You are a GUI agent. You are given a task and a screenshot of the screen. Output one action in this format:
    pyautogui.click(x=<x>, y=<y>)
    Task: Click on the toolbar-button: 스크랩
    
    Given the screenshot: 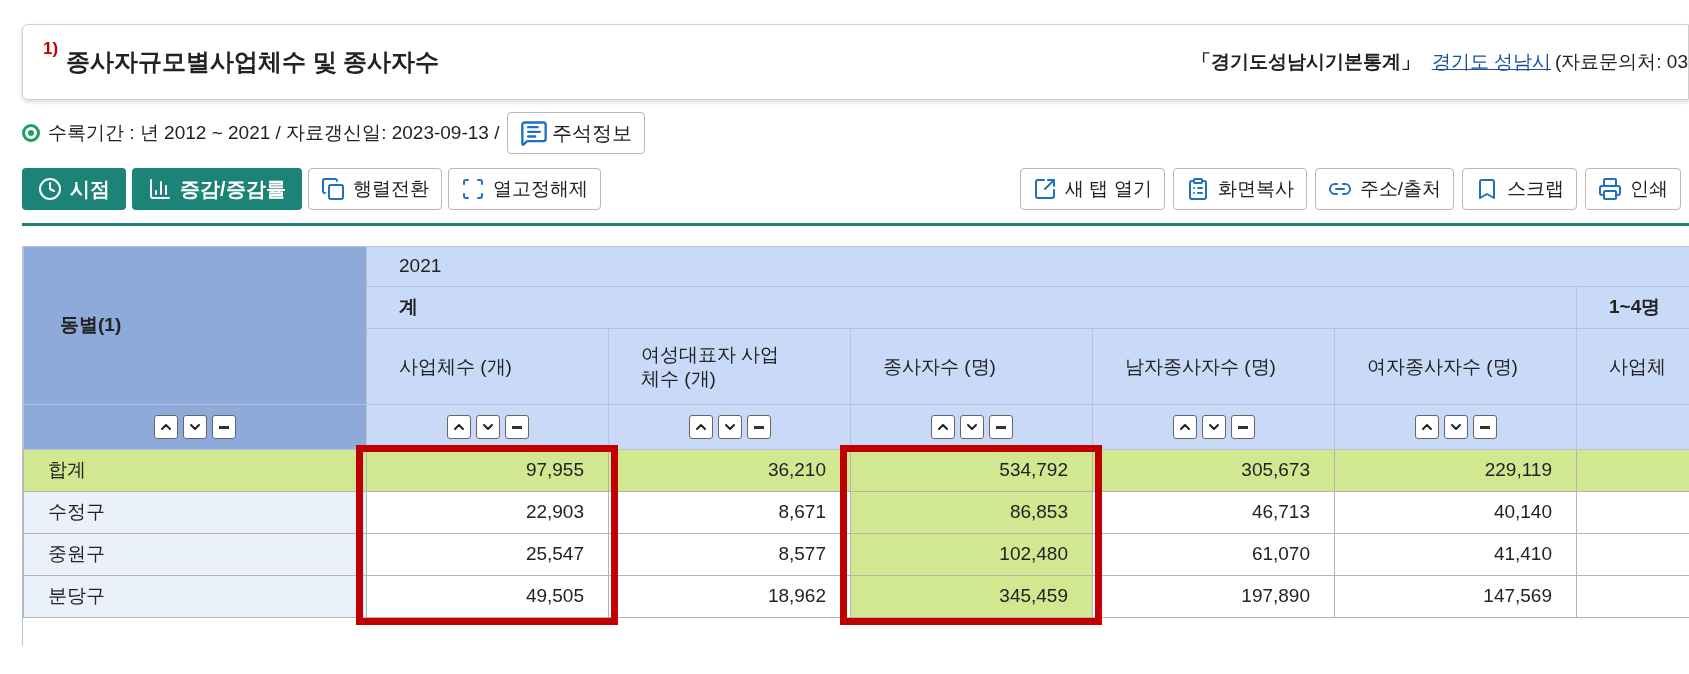 What is the action you would take?
    pyautogui.click(x=1519, y=189)
    